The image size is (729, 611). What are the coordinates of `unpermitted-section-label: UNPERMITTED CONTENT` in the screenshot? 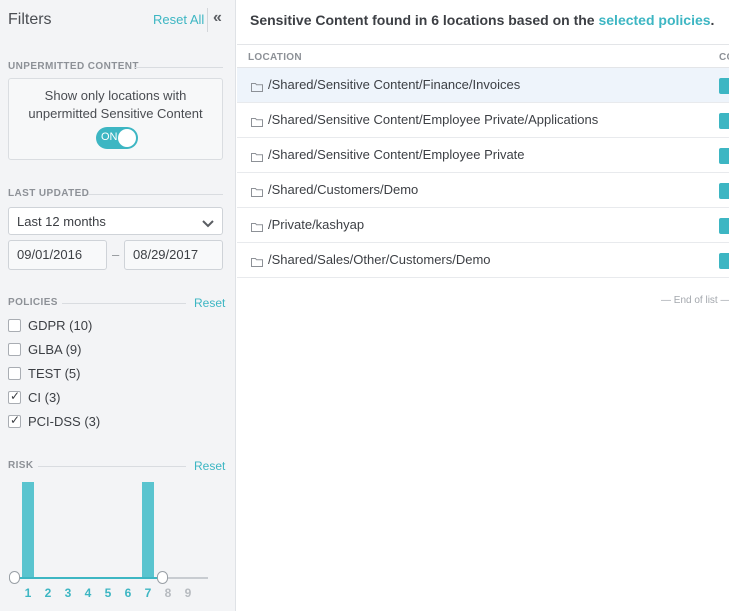 It's located at (73, 66).